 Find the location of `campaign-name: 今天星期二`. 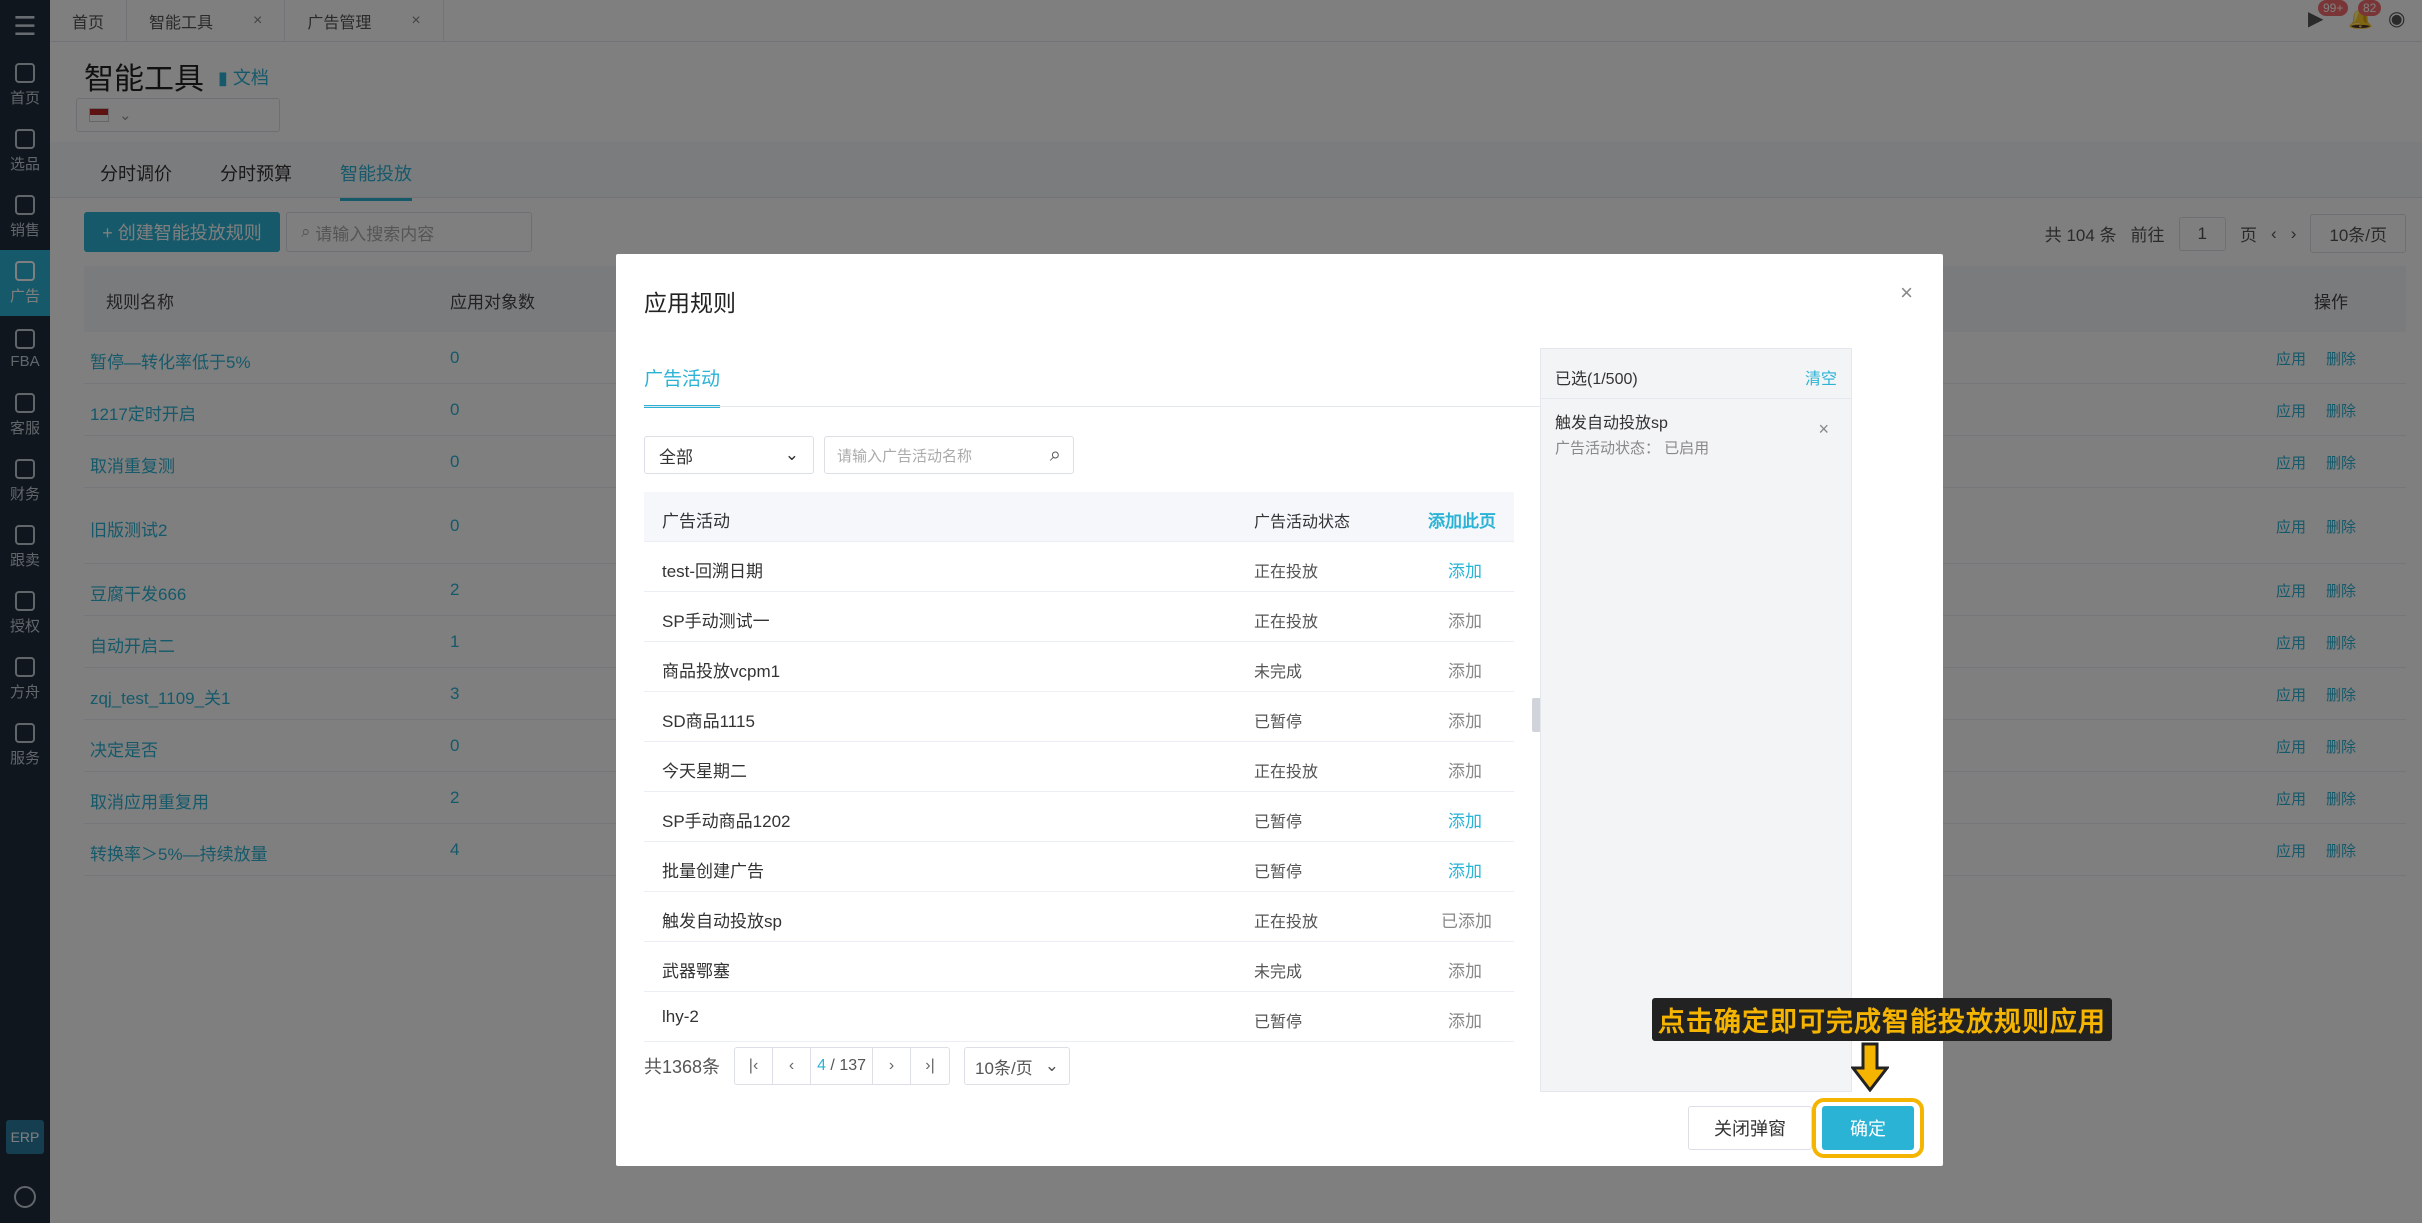

campaign-name: 今天星期二 is located at coordinates (704, 771).